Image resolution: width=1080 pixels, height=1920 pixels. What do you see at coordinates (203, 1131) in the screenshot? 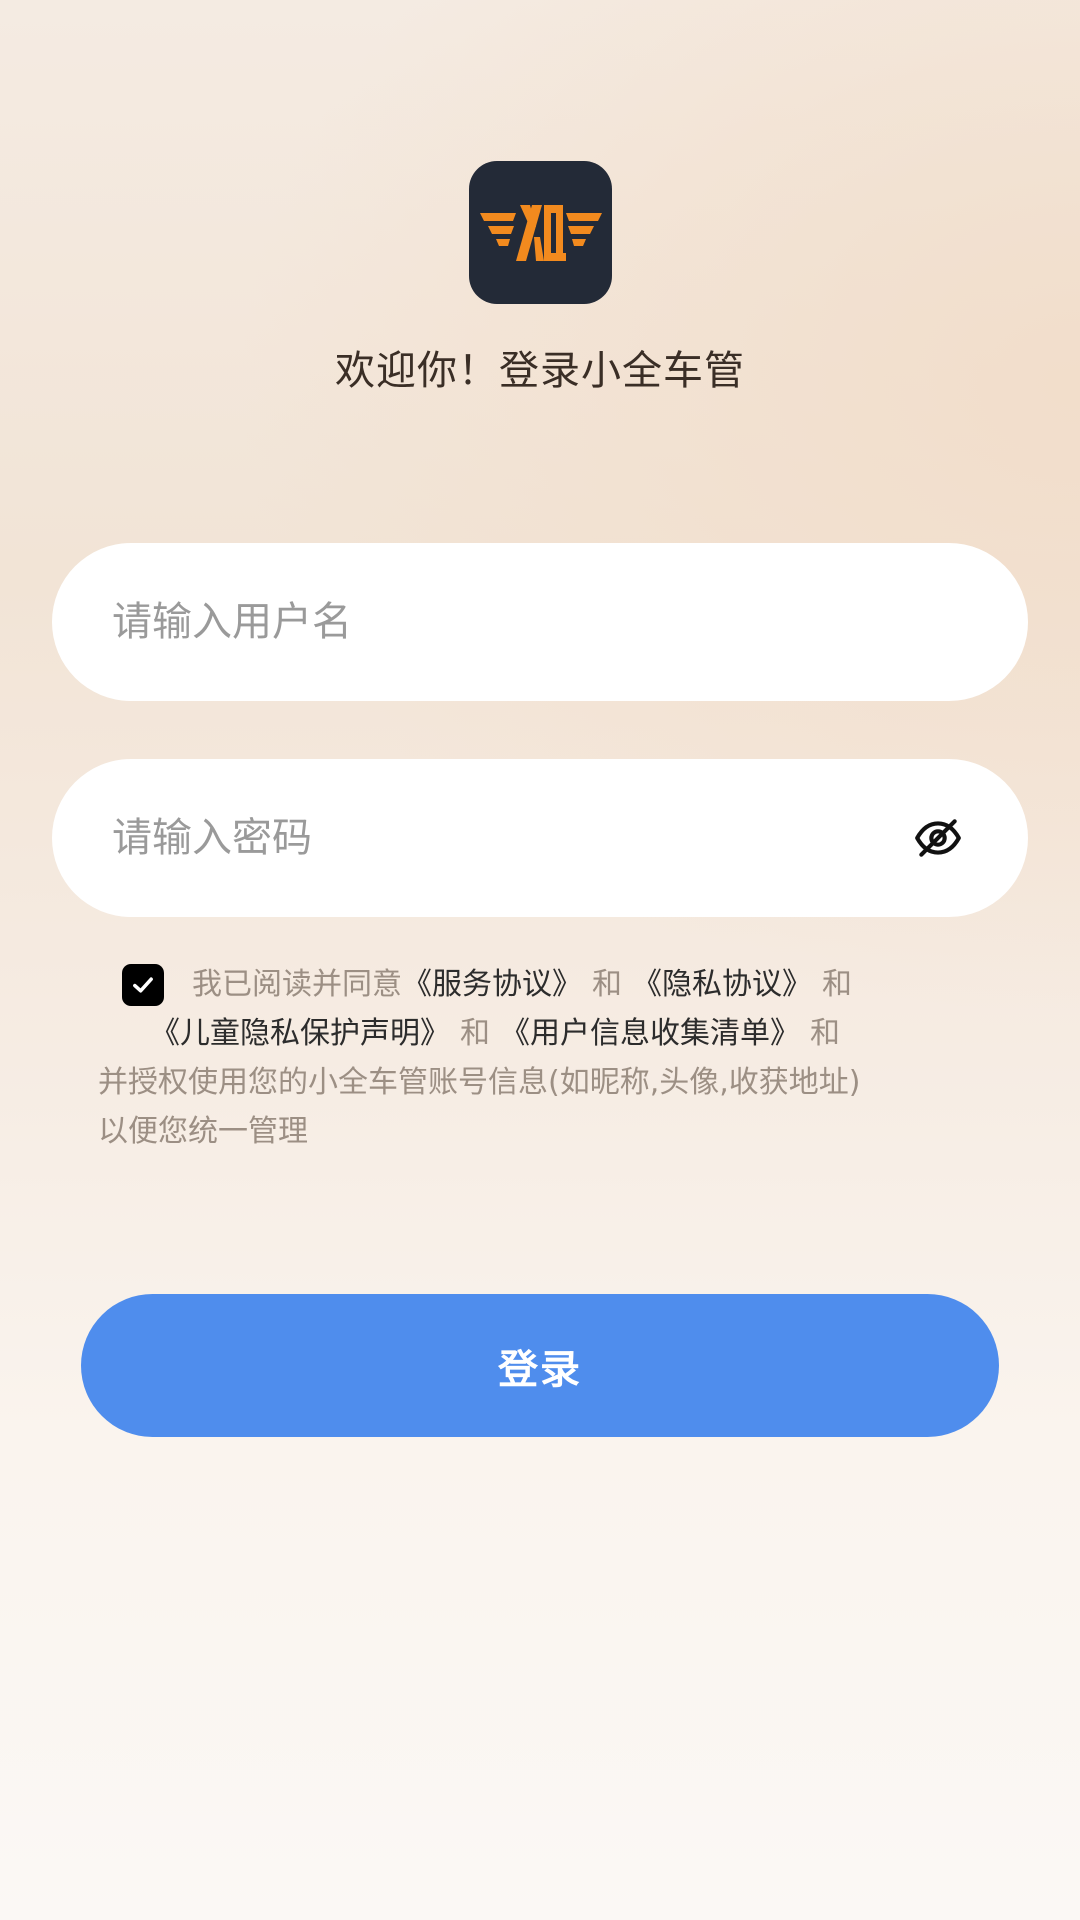
I see `agreement-line-4: 以便您统一管理` at bounding box center [203, 1131].